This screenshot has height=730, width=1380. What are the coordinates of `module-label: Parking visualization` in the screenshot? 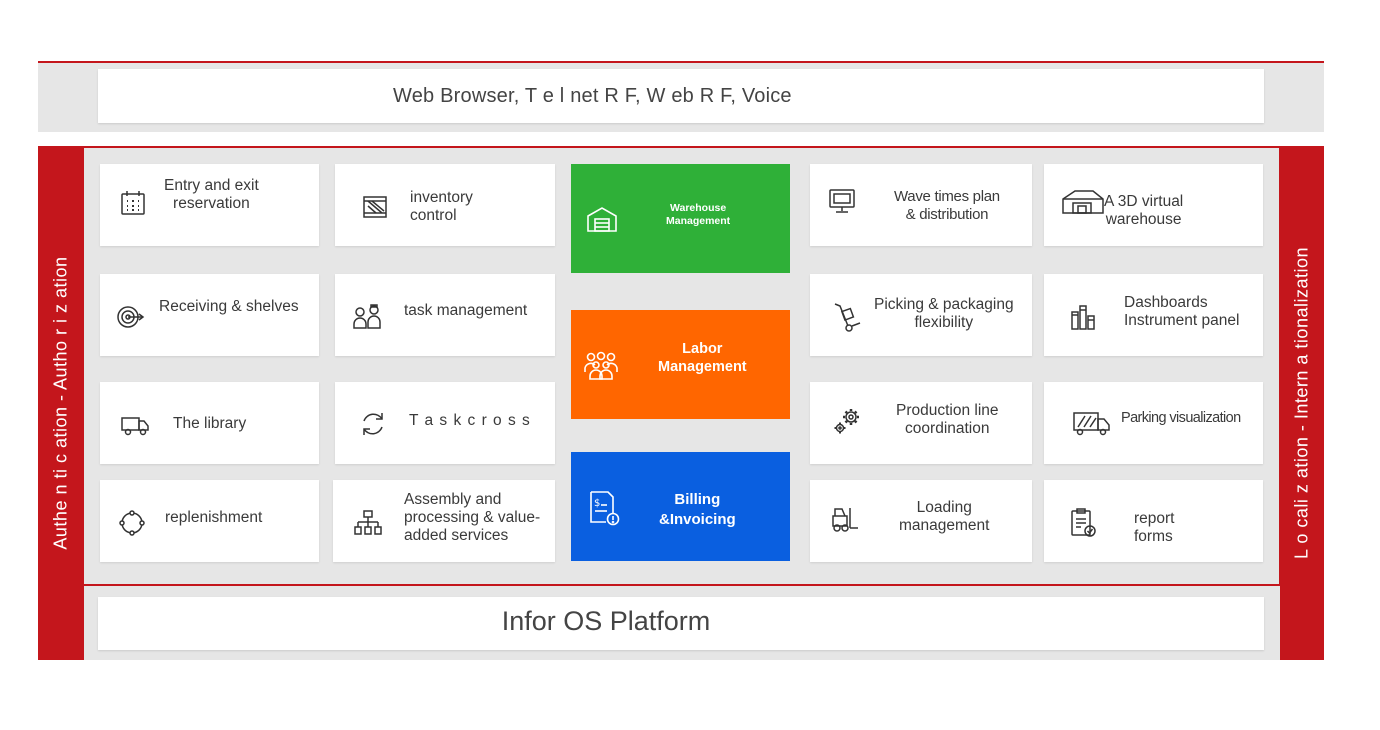 It's located at (1181, 418).